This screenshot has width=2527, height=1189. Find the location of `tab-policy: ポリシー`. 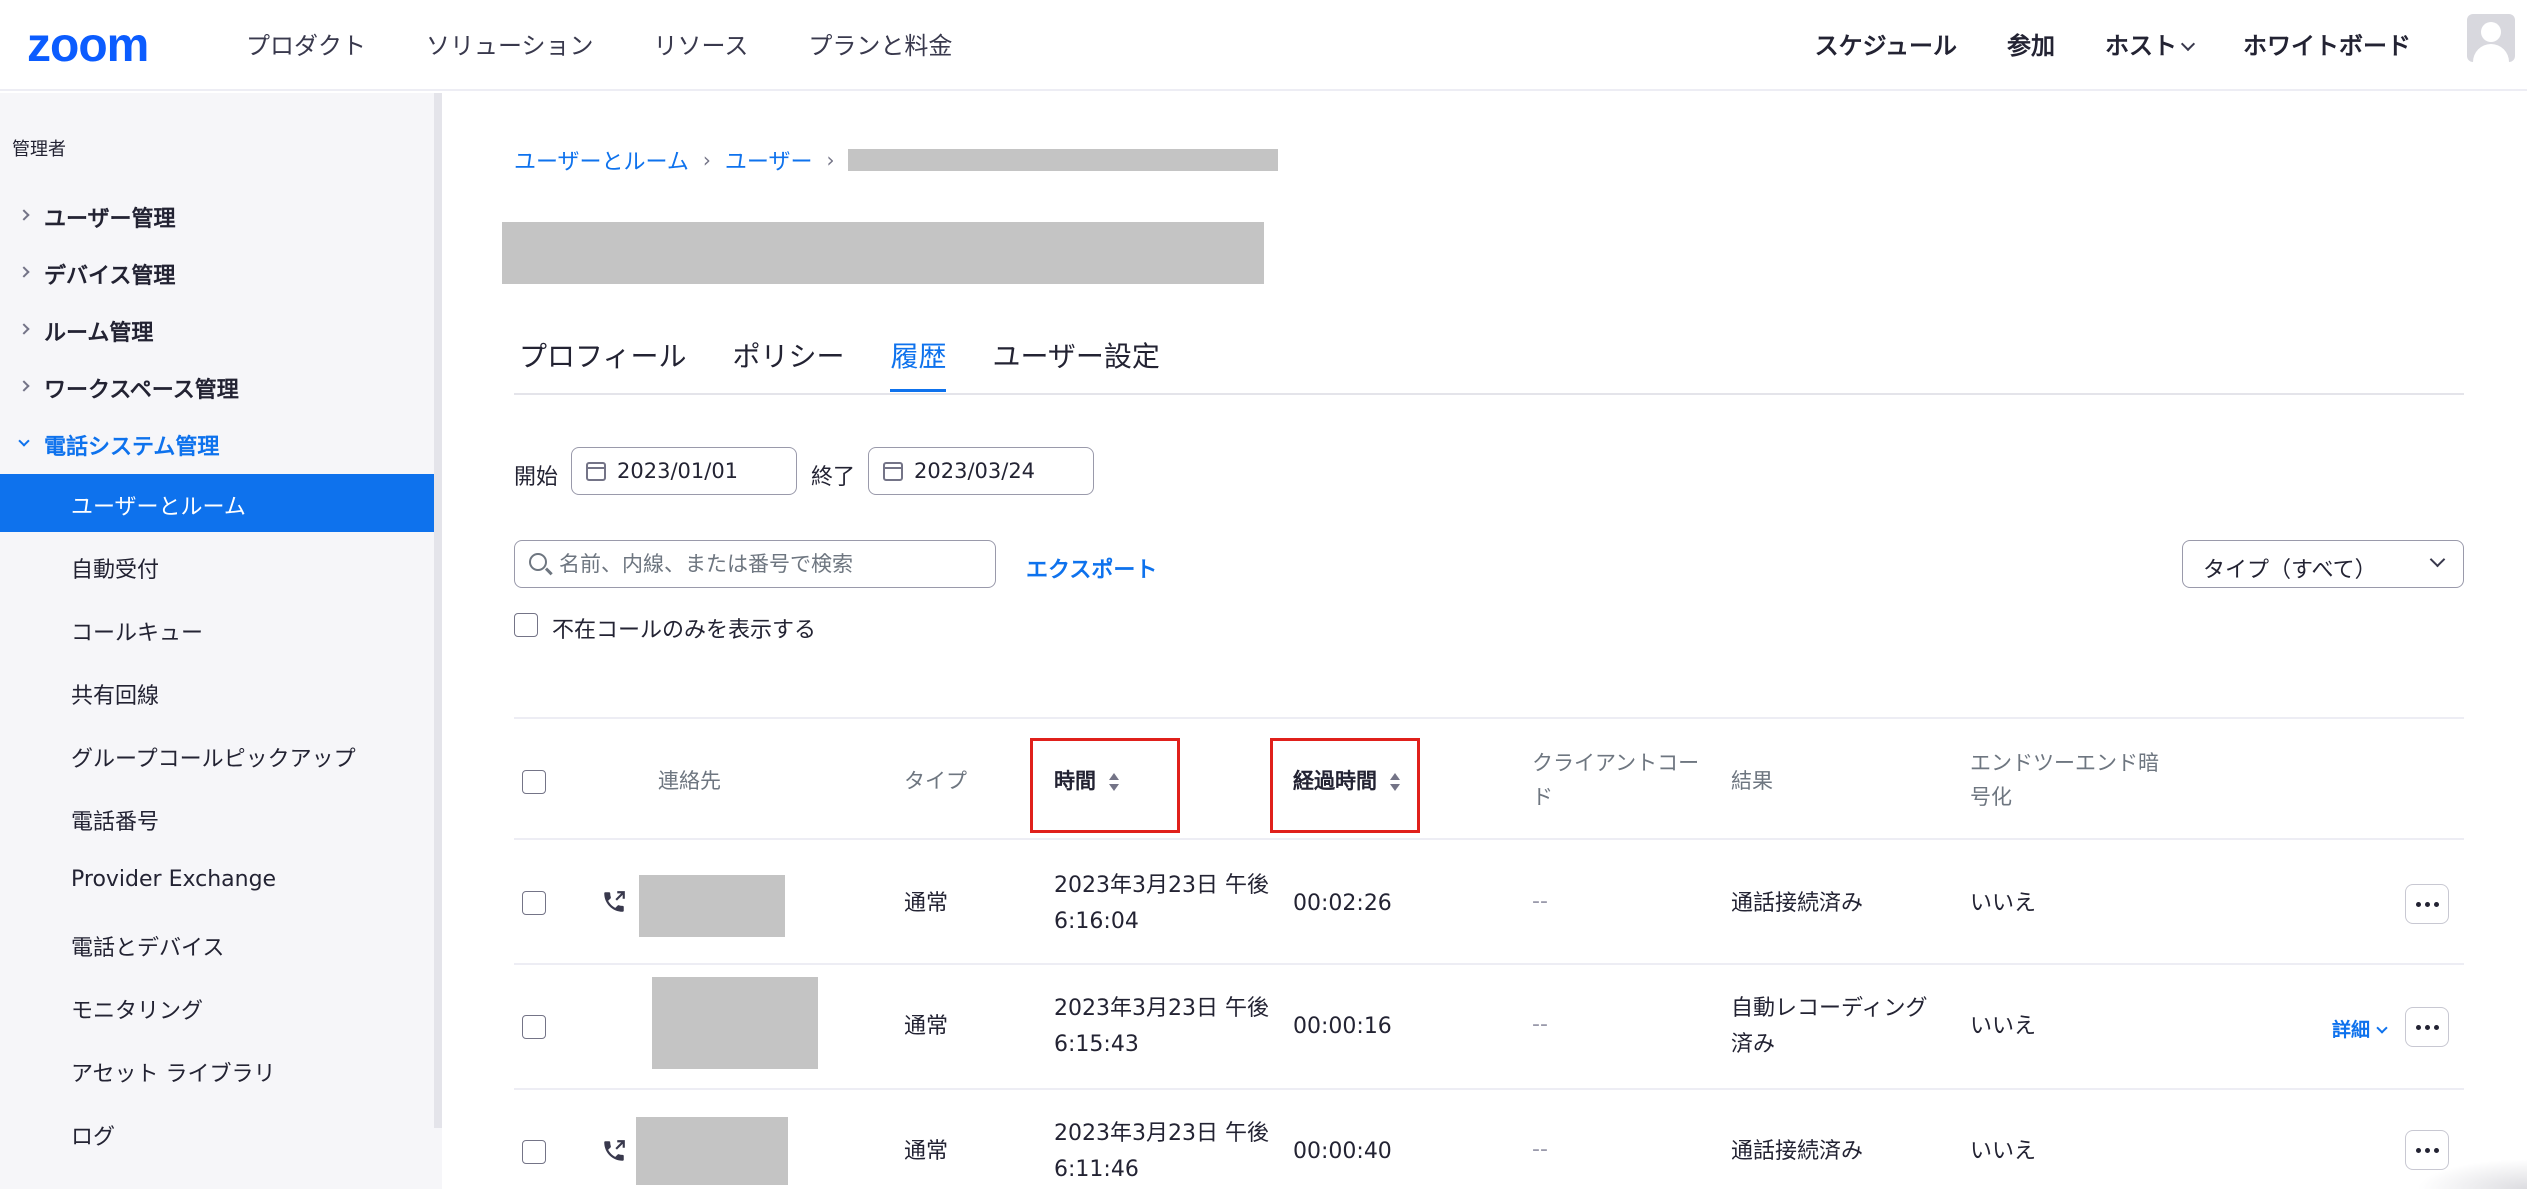

tab-policy: ポリシー is located at coordinates (788, 363).